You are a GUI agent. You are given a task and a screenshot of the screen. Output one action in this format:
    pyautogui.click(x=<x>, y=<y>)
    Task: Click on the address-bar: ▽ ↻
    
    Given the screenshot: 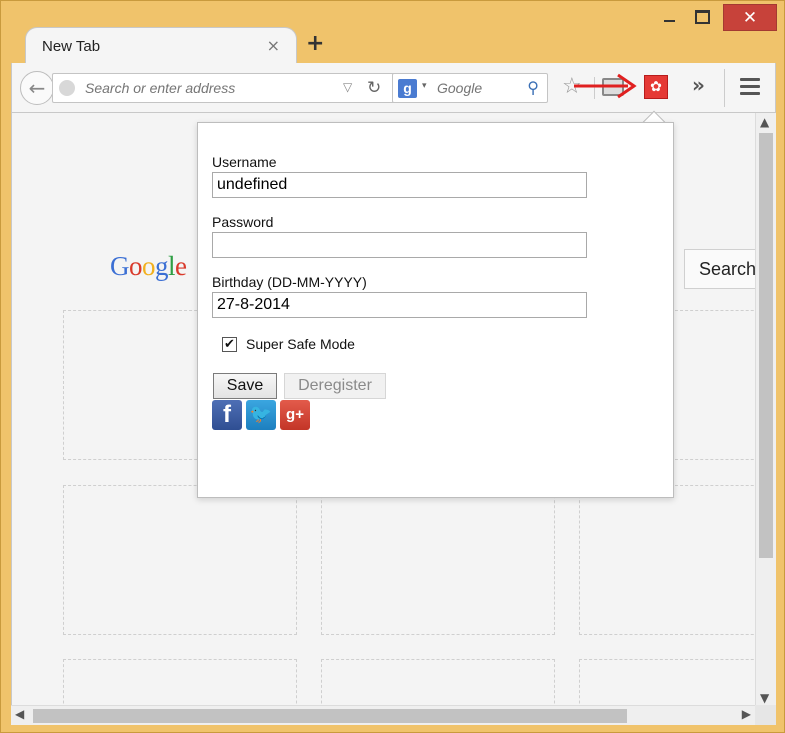 What is the action you would take?
    pyautogui.click(x=224, y=88)
    